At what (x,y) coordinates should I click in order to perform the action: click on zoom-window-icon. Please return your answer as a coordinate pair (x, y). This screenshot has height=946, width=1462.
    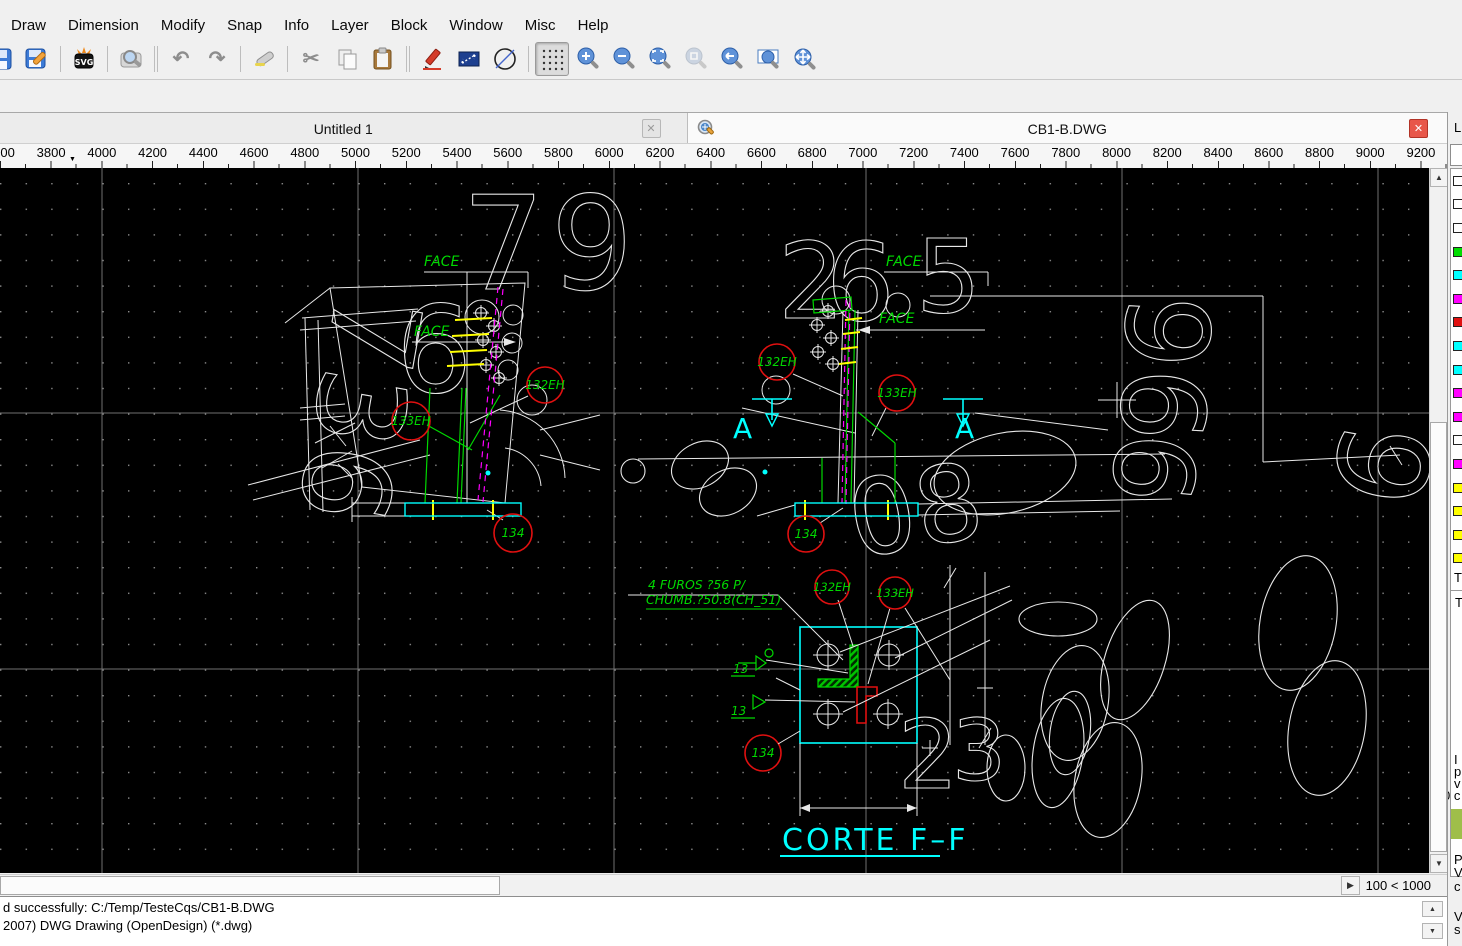
    Looking at the image, I should click on (768, 59).